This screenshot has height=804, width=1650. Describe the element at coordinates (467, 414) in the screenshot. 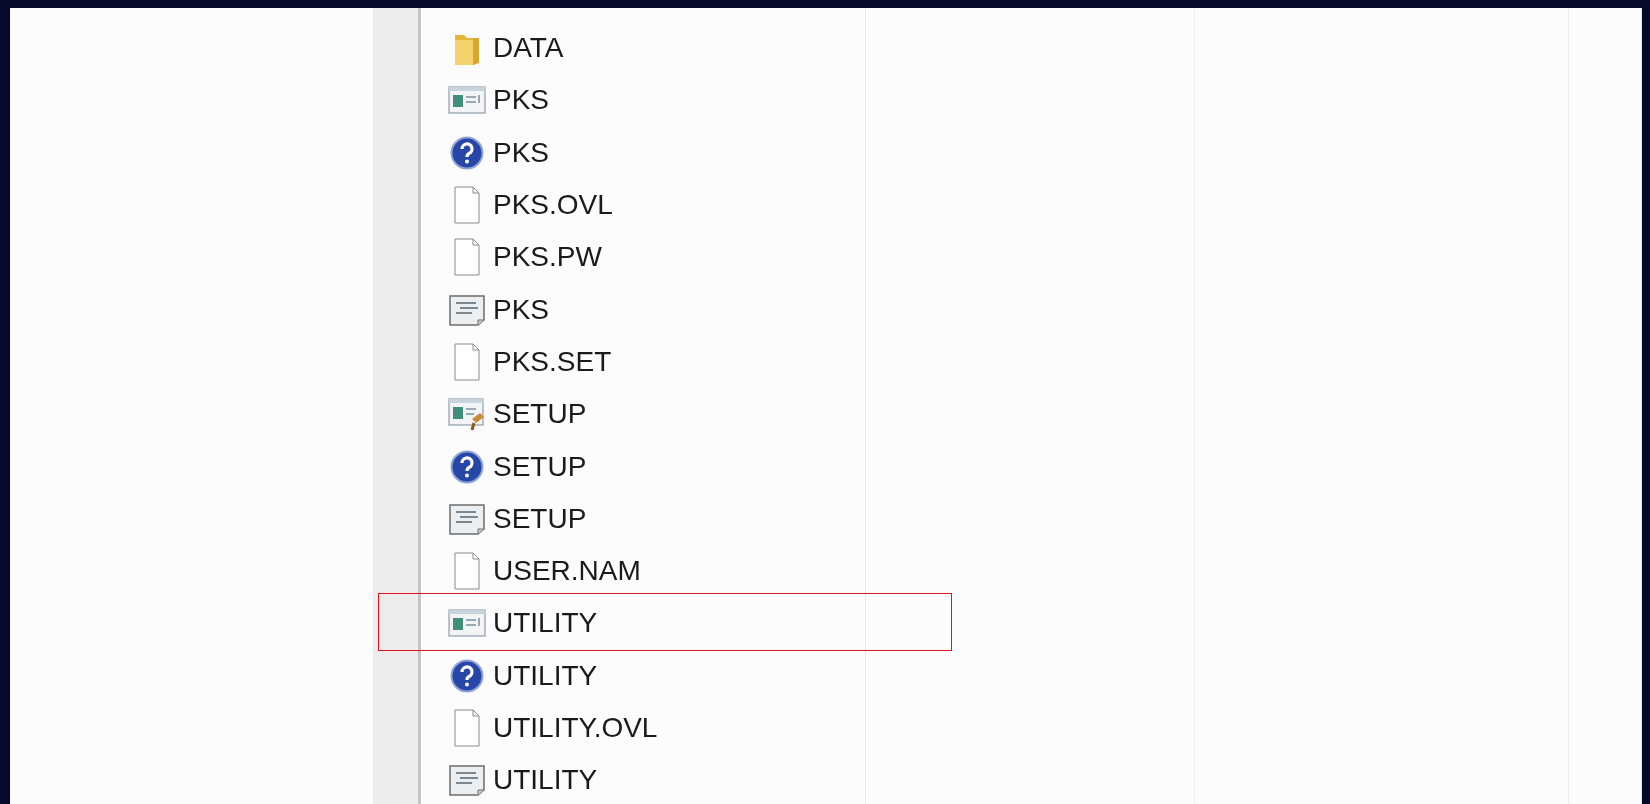

I see `installer-icon` at that location.